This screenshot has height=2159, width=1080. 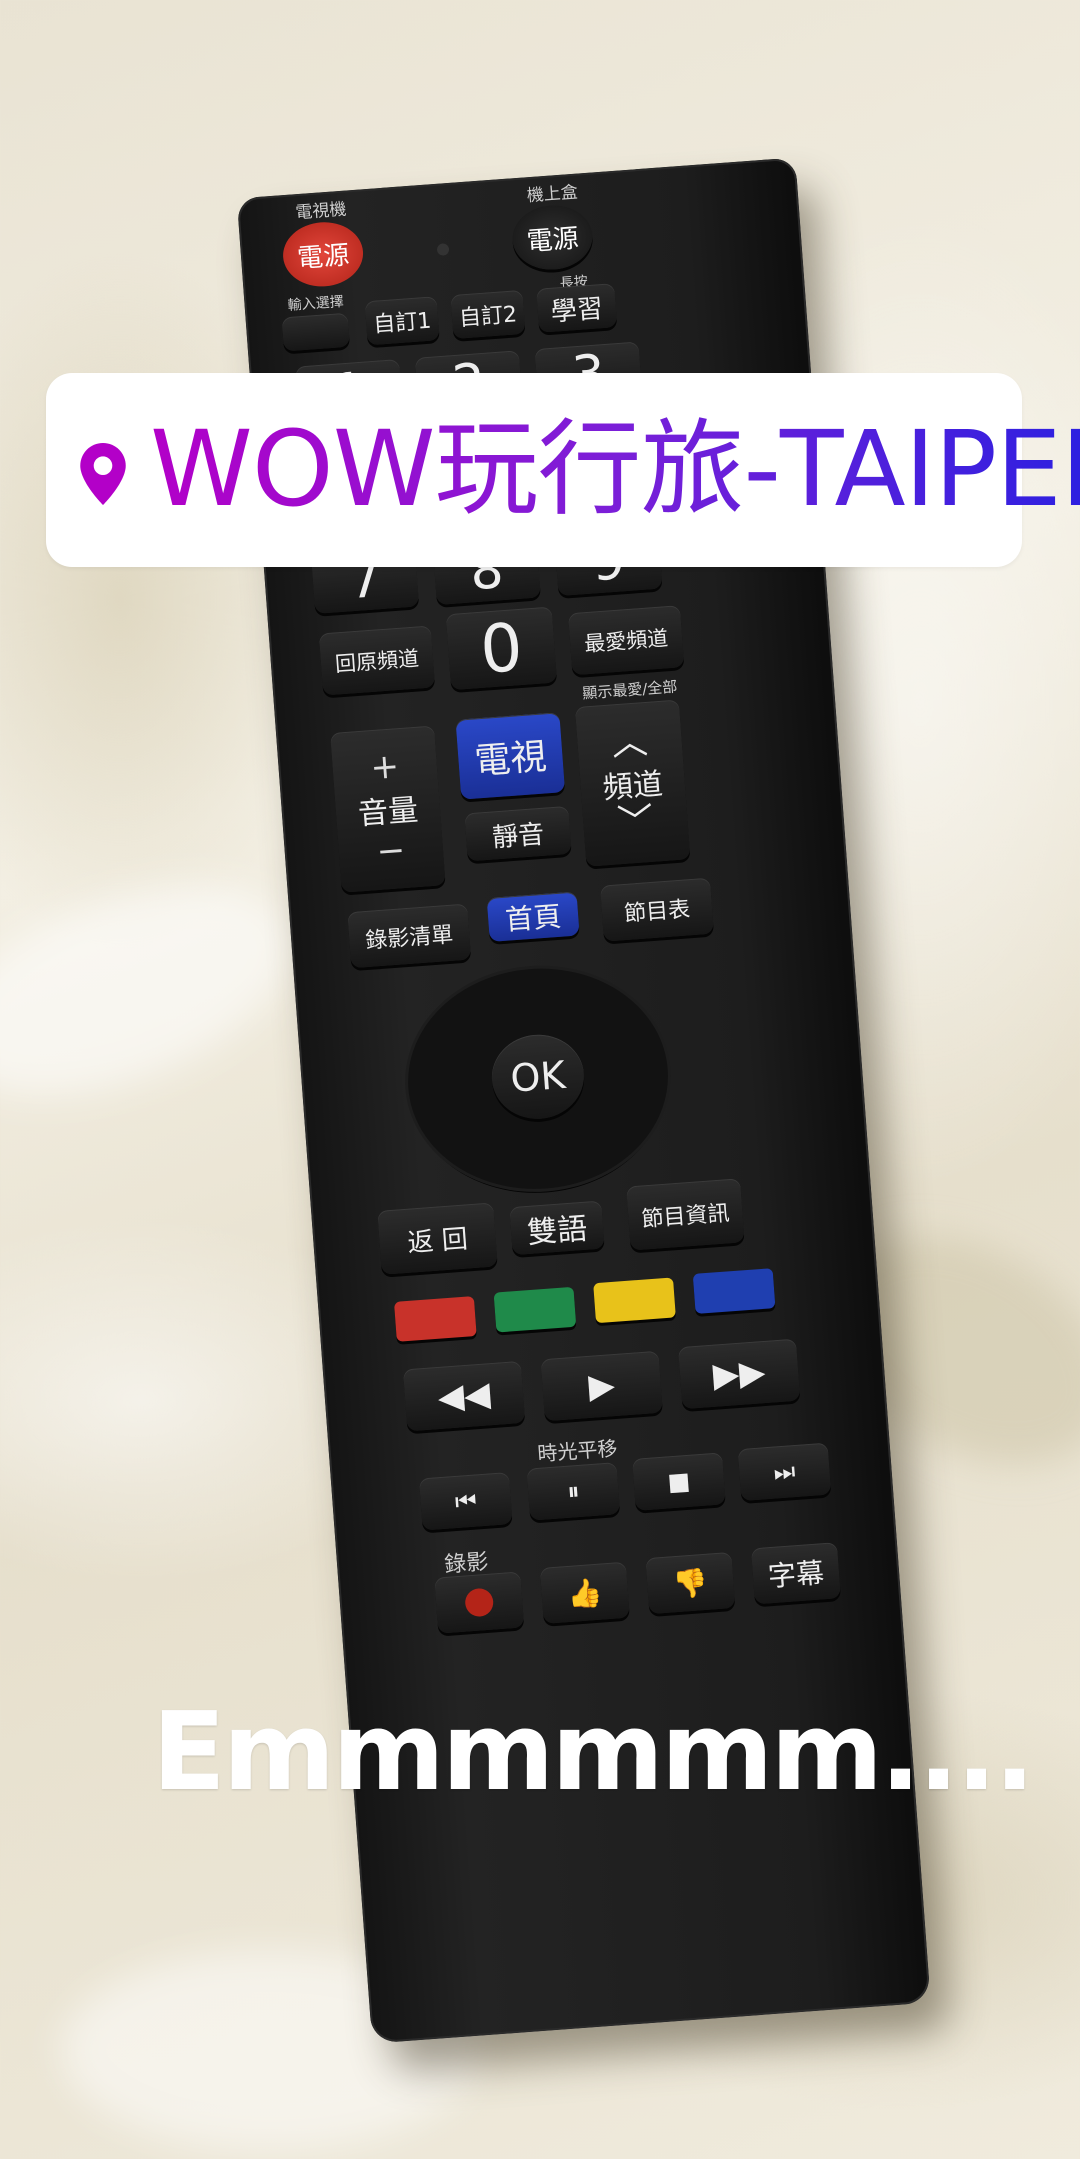 I want to click on volume-rocker: + 音量 −, so click(x=388, y=809).